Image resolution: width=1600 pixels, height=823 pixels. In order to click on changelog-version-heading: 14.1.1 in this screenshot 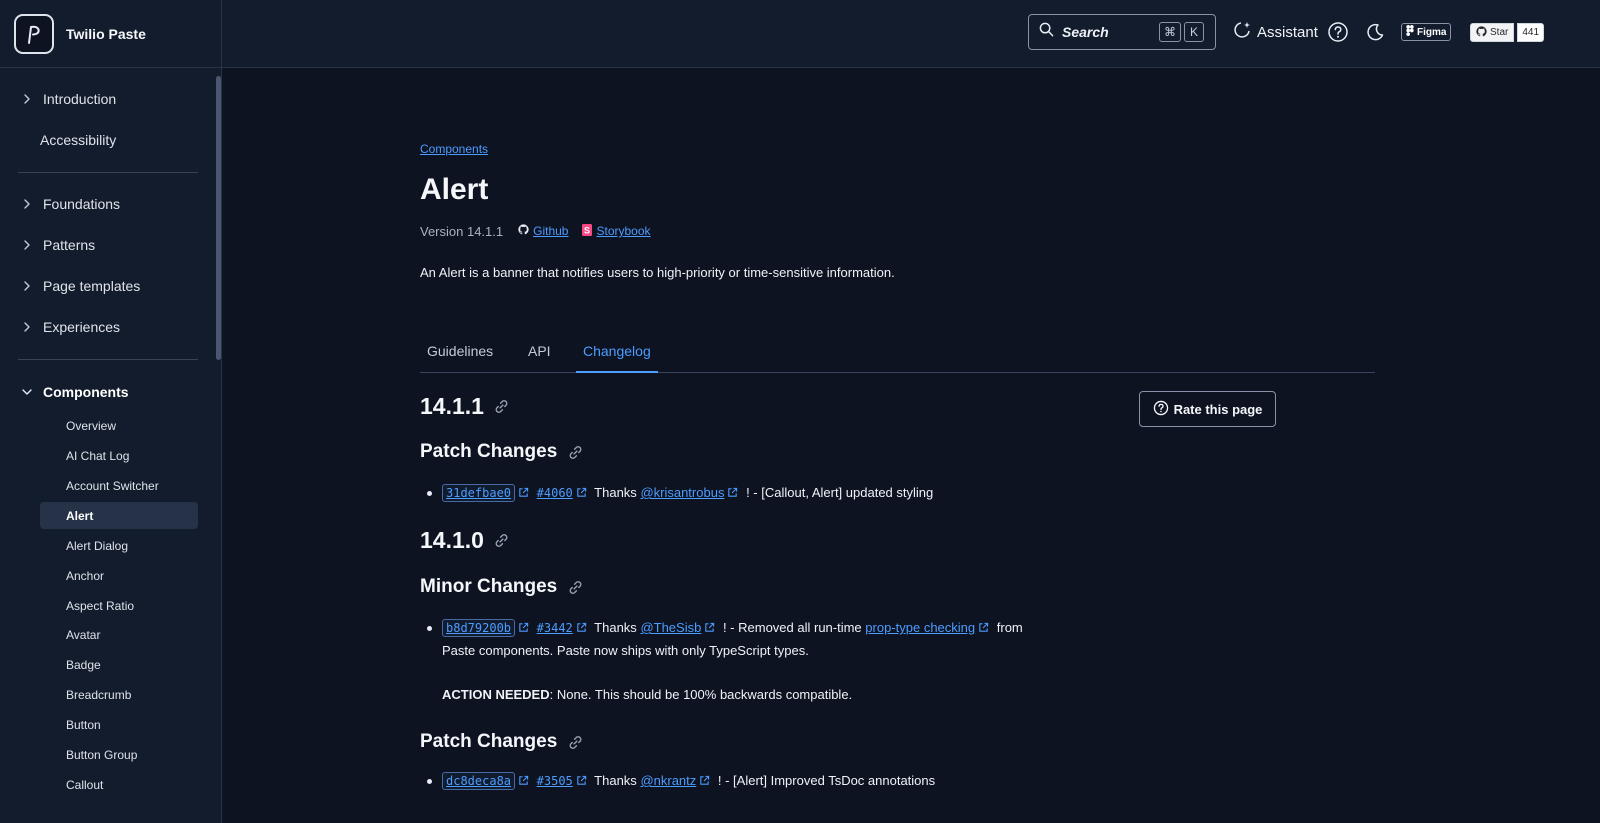, I will do `click(465, 406)`.